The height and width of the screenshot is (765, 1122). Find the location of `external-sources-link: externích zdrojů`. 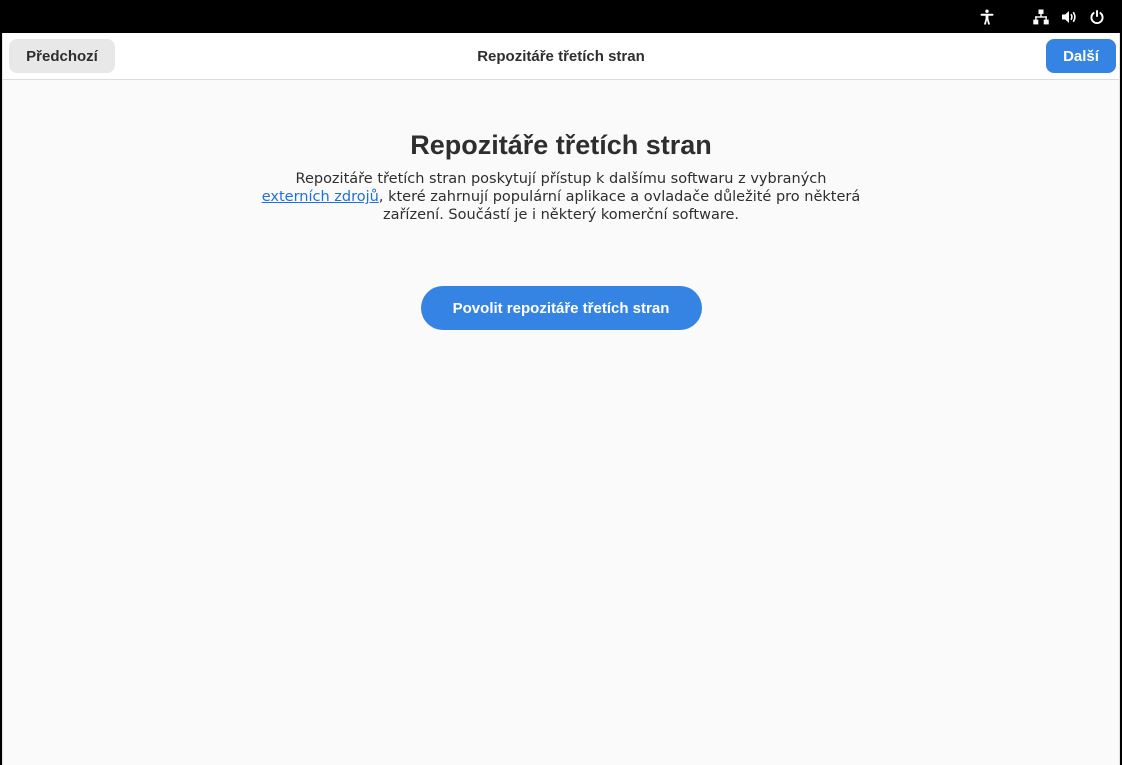

external-sources-link: externích zdrojů is located at coordinates (320, 197).